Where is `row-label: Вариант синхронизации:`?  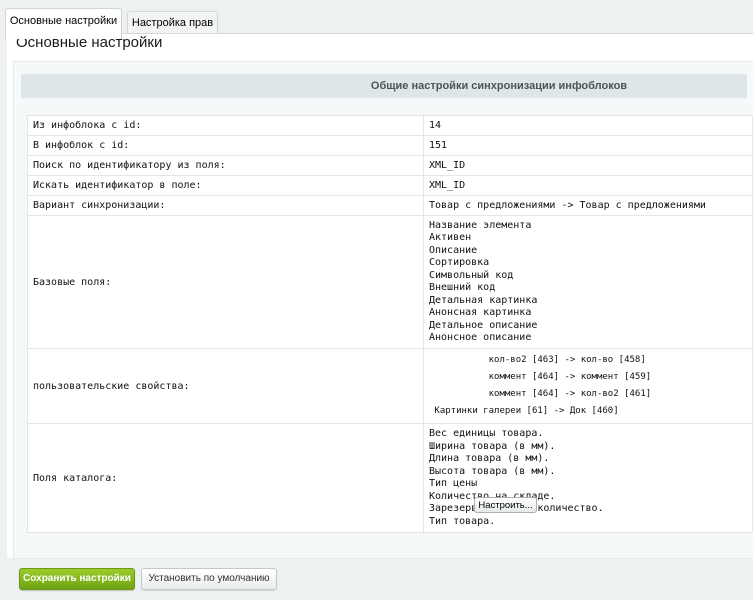 row-label: Вариант синхронизации: is located at coordinates (225, 205).